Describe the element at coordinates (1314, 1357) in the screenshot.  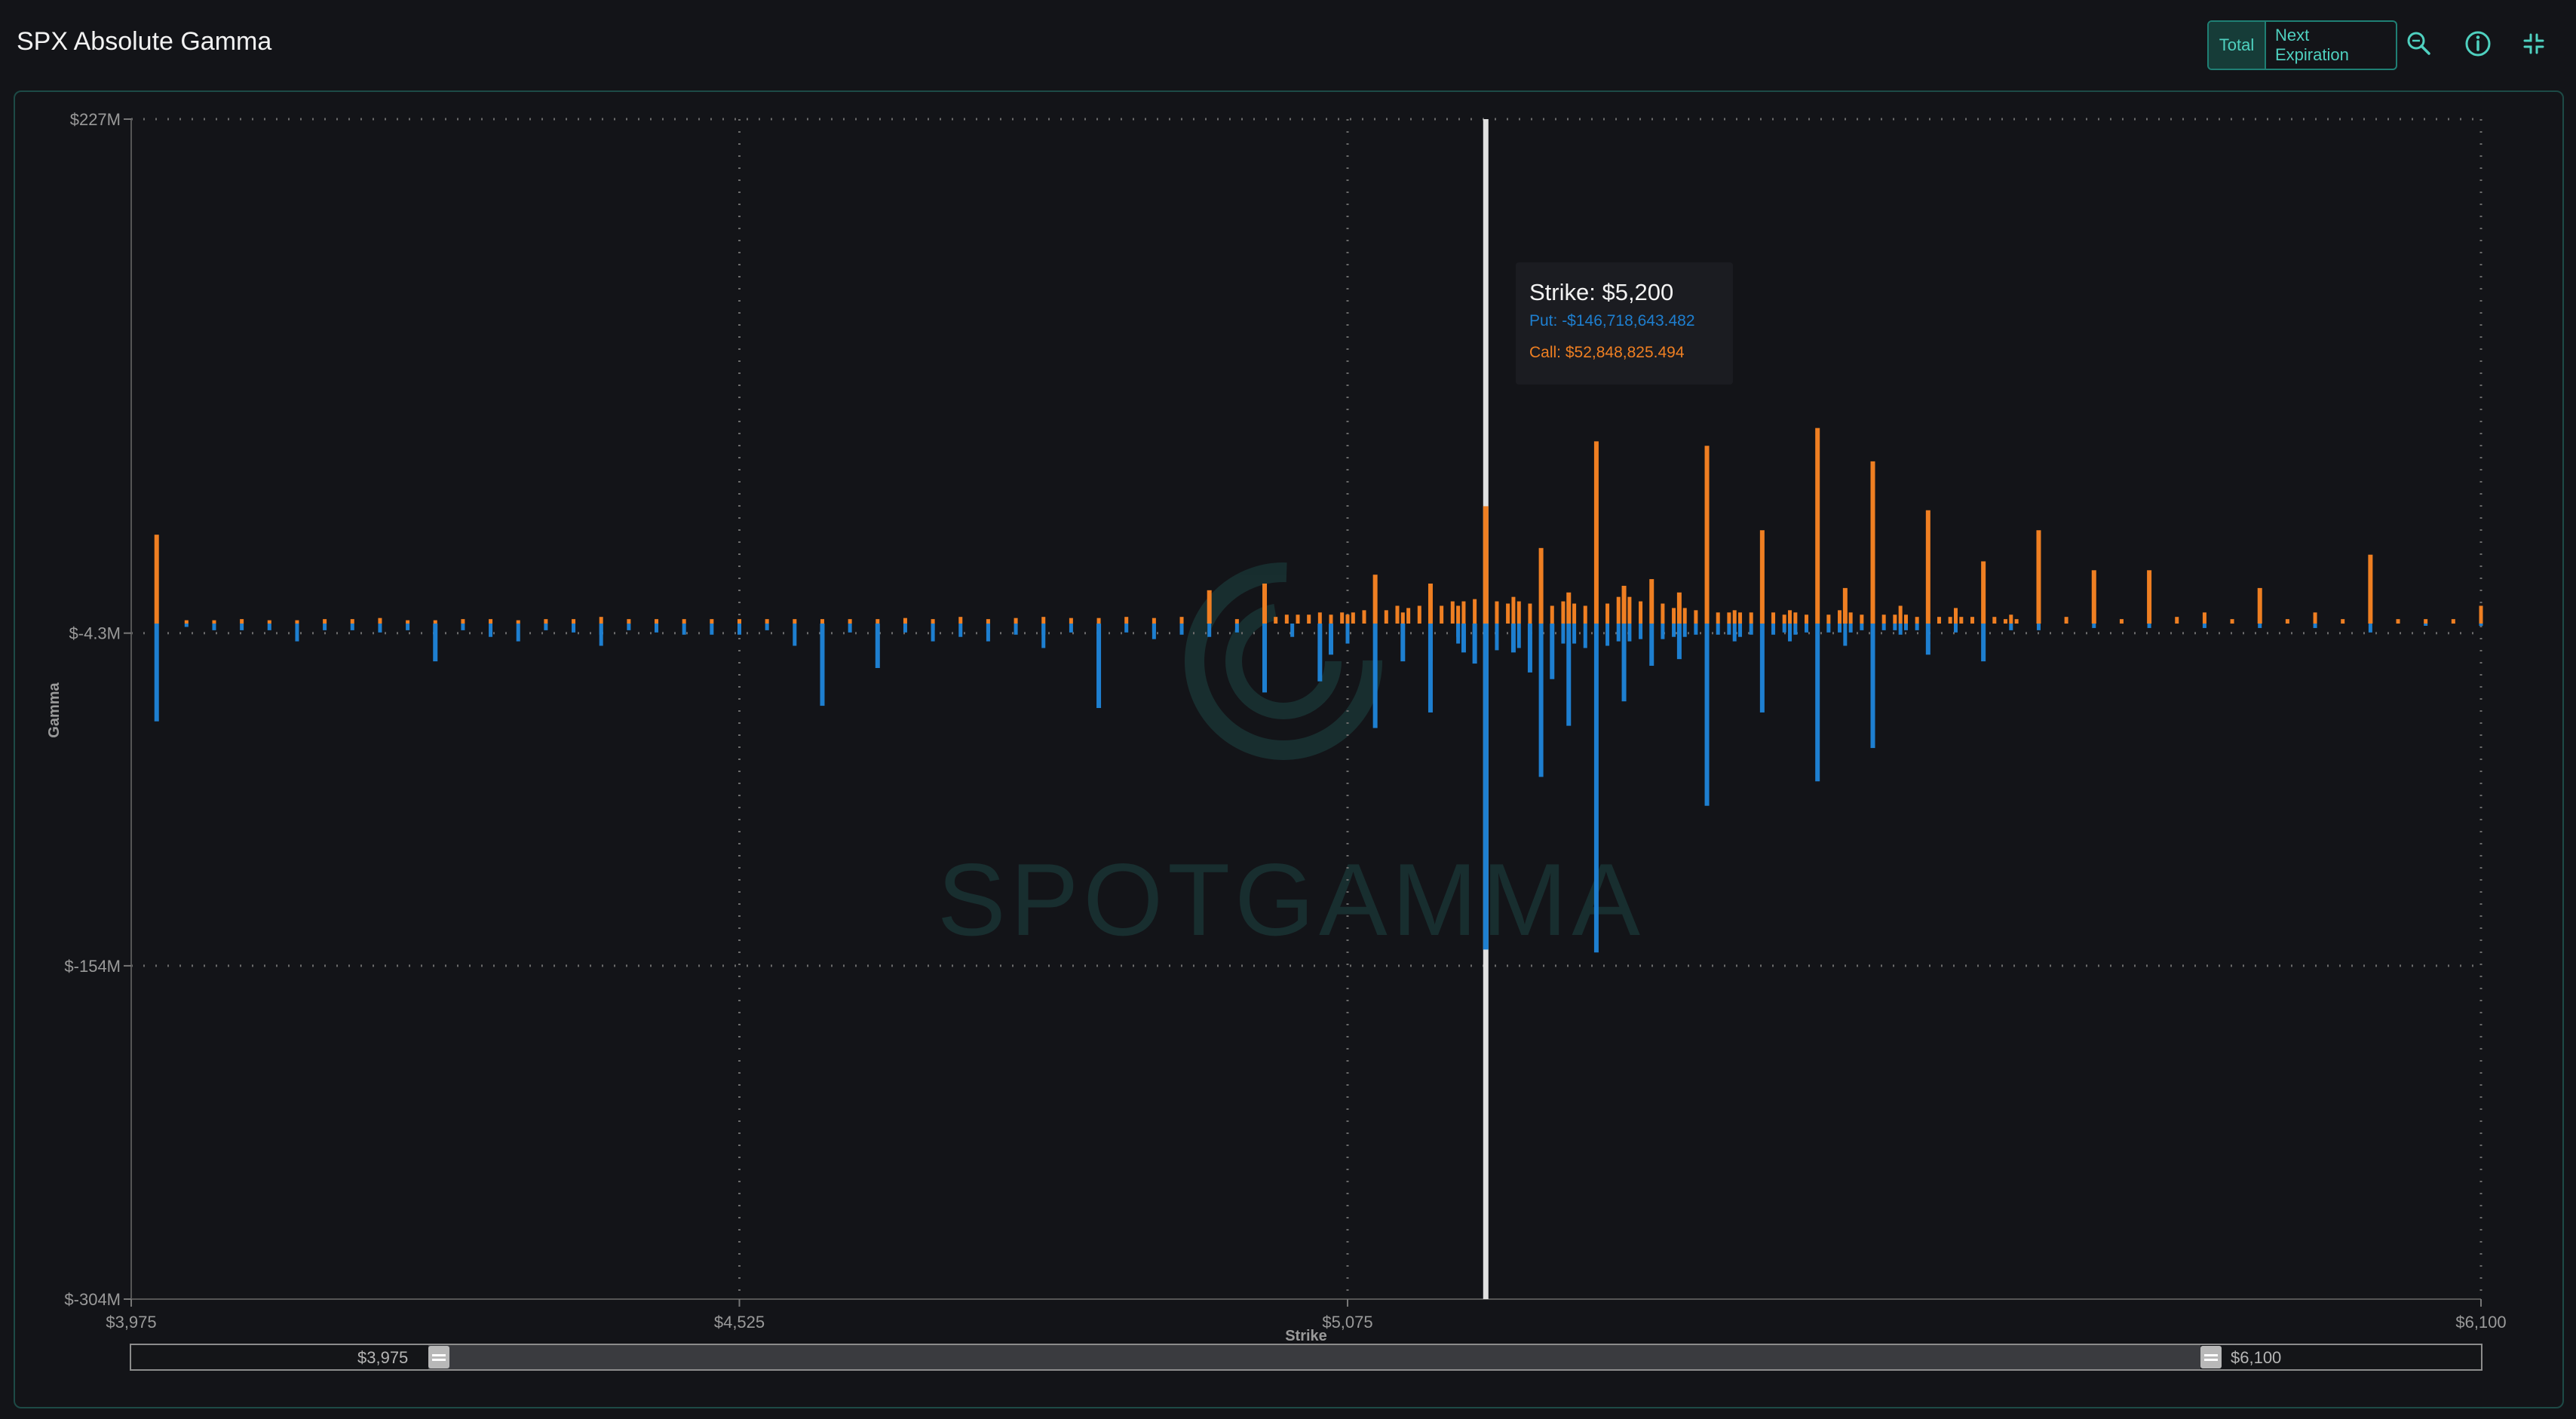
I see `range-slider-selection` at that location.